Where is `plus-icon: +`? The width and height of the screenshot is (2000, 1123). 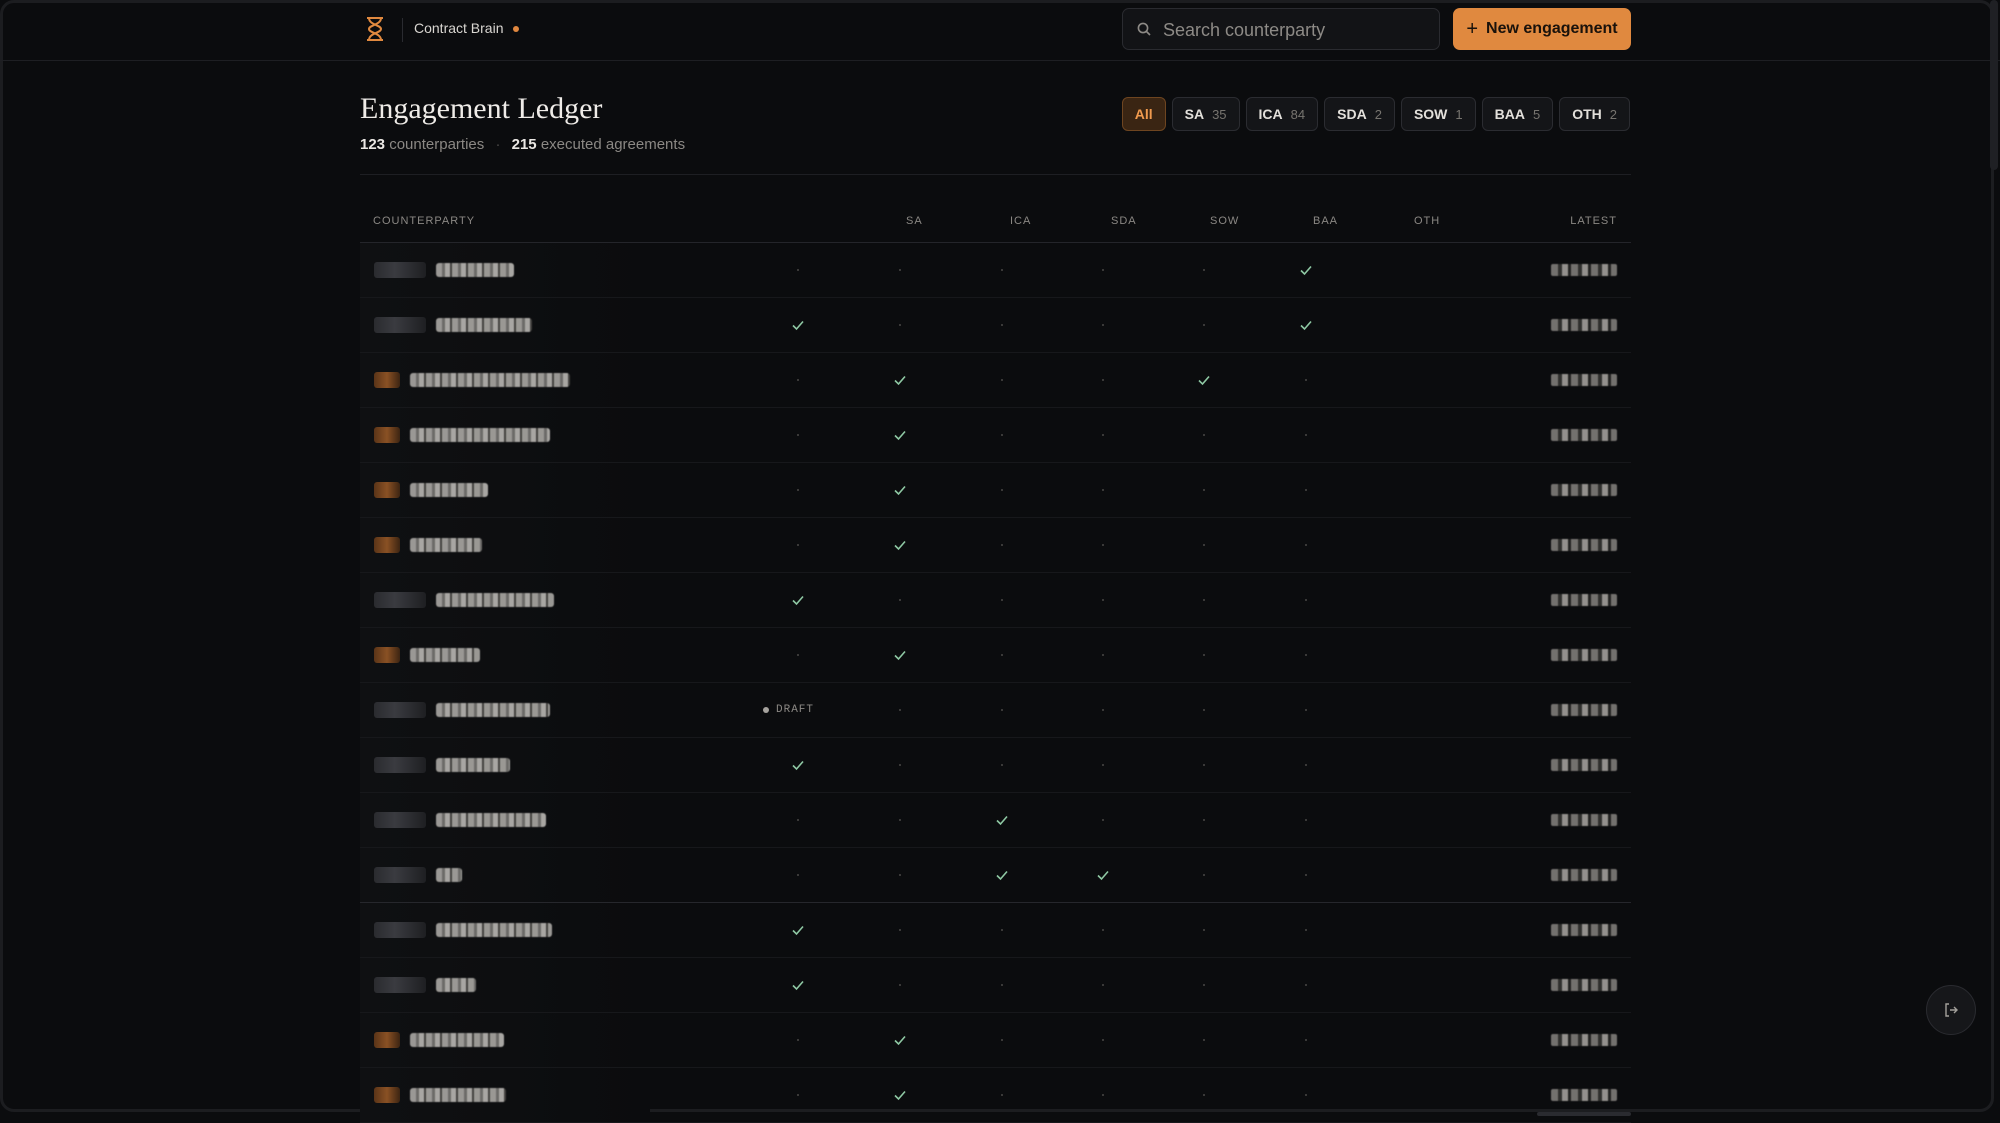
plus-icon: + is located at coordinates (1472, 29).